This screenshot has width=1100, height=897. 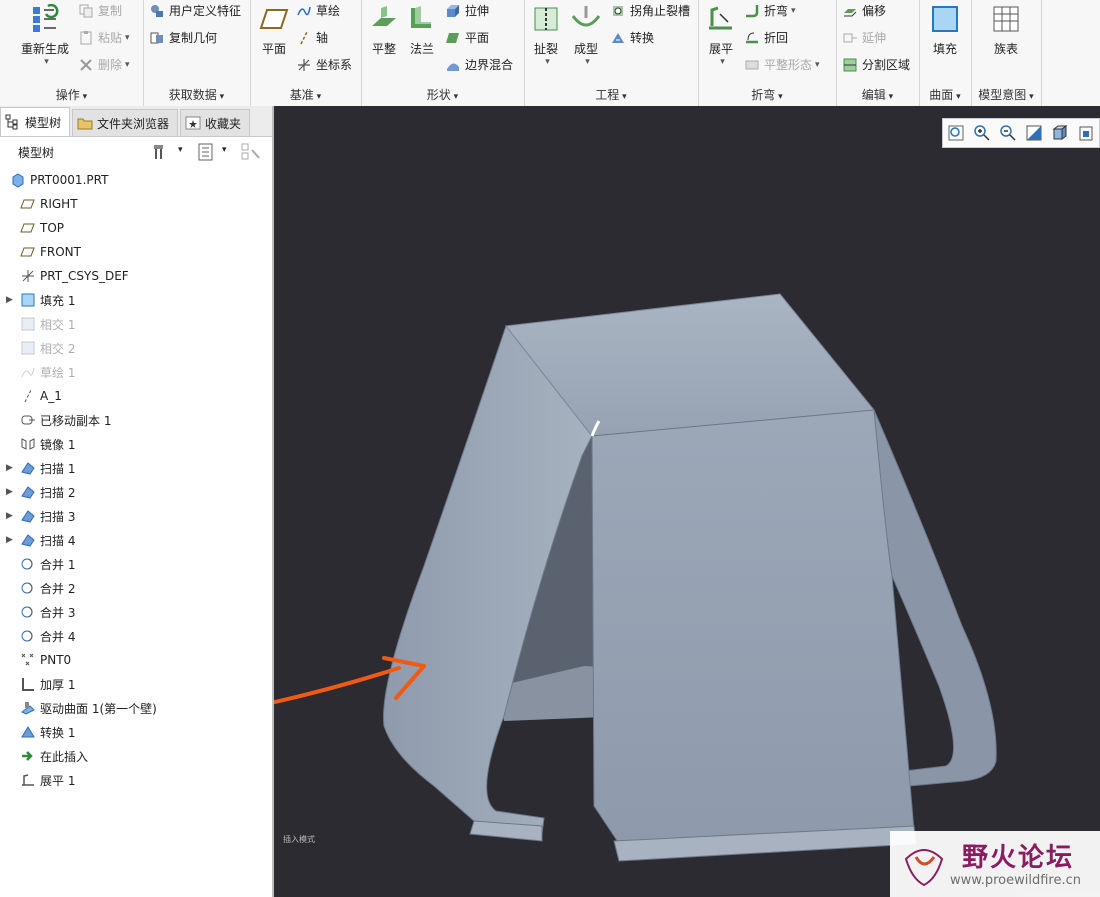 What do you see at coordinates (136, 348) in the screenshot?
I see `tree-item: 相交 2` at bounding box center [136, 348].